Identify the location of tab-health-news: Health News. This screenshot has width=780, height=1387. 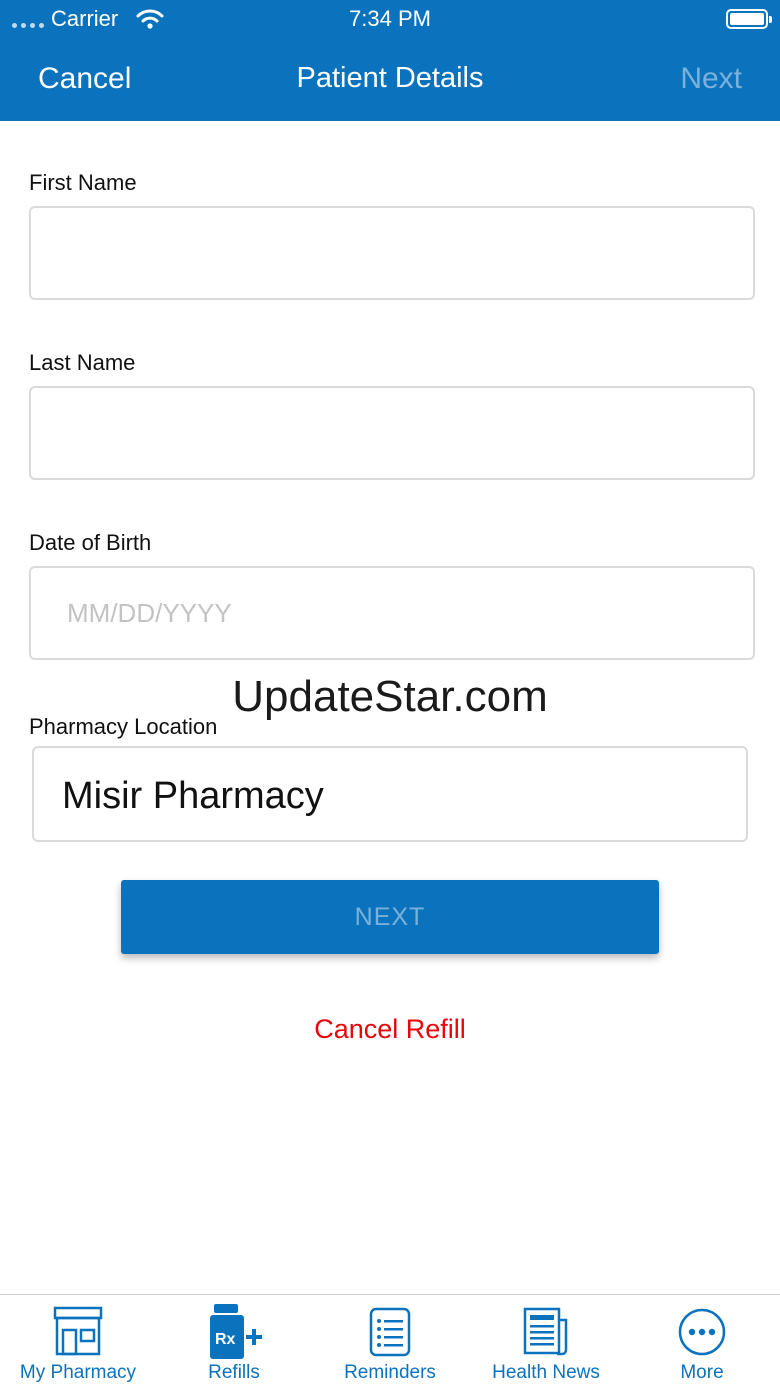
(546, 1341).